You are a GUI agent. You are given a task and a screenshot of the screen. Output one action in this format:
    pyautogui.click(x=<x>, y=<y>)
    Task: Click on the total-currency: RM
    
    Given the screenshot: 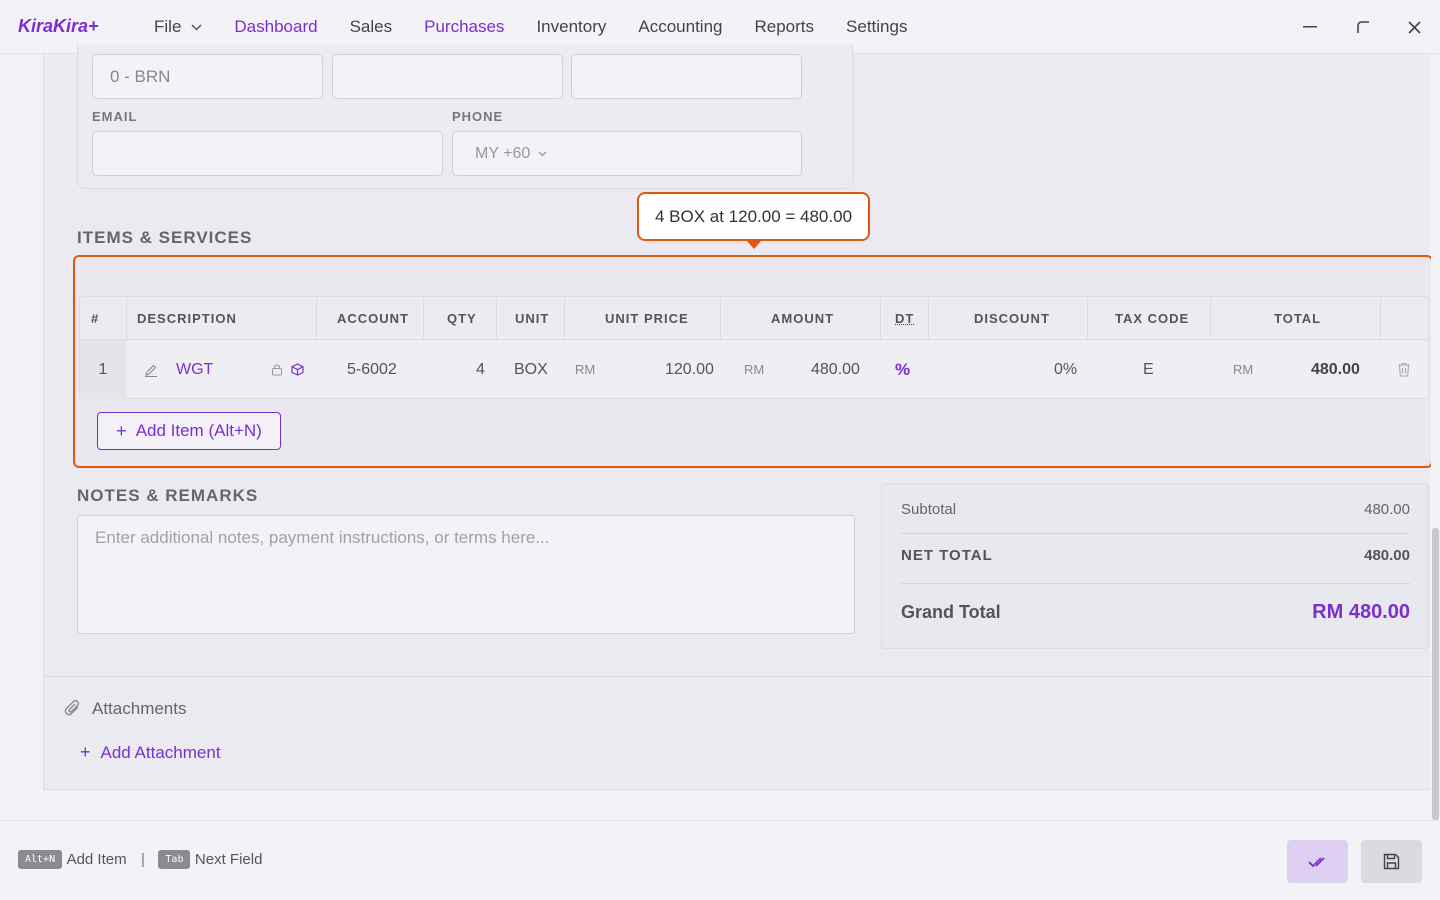 What is the action you would take?
    pyautogui.click(x=1243, y=369)
    